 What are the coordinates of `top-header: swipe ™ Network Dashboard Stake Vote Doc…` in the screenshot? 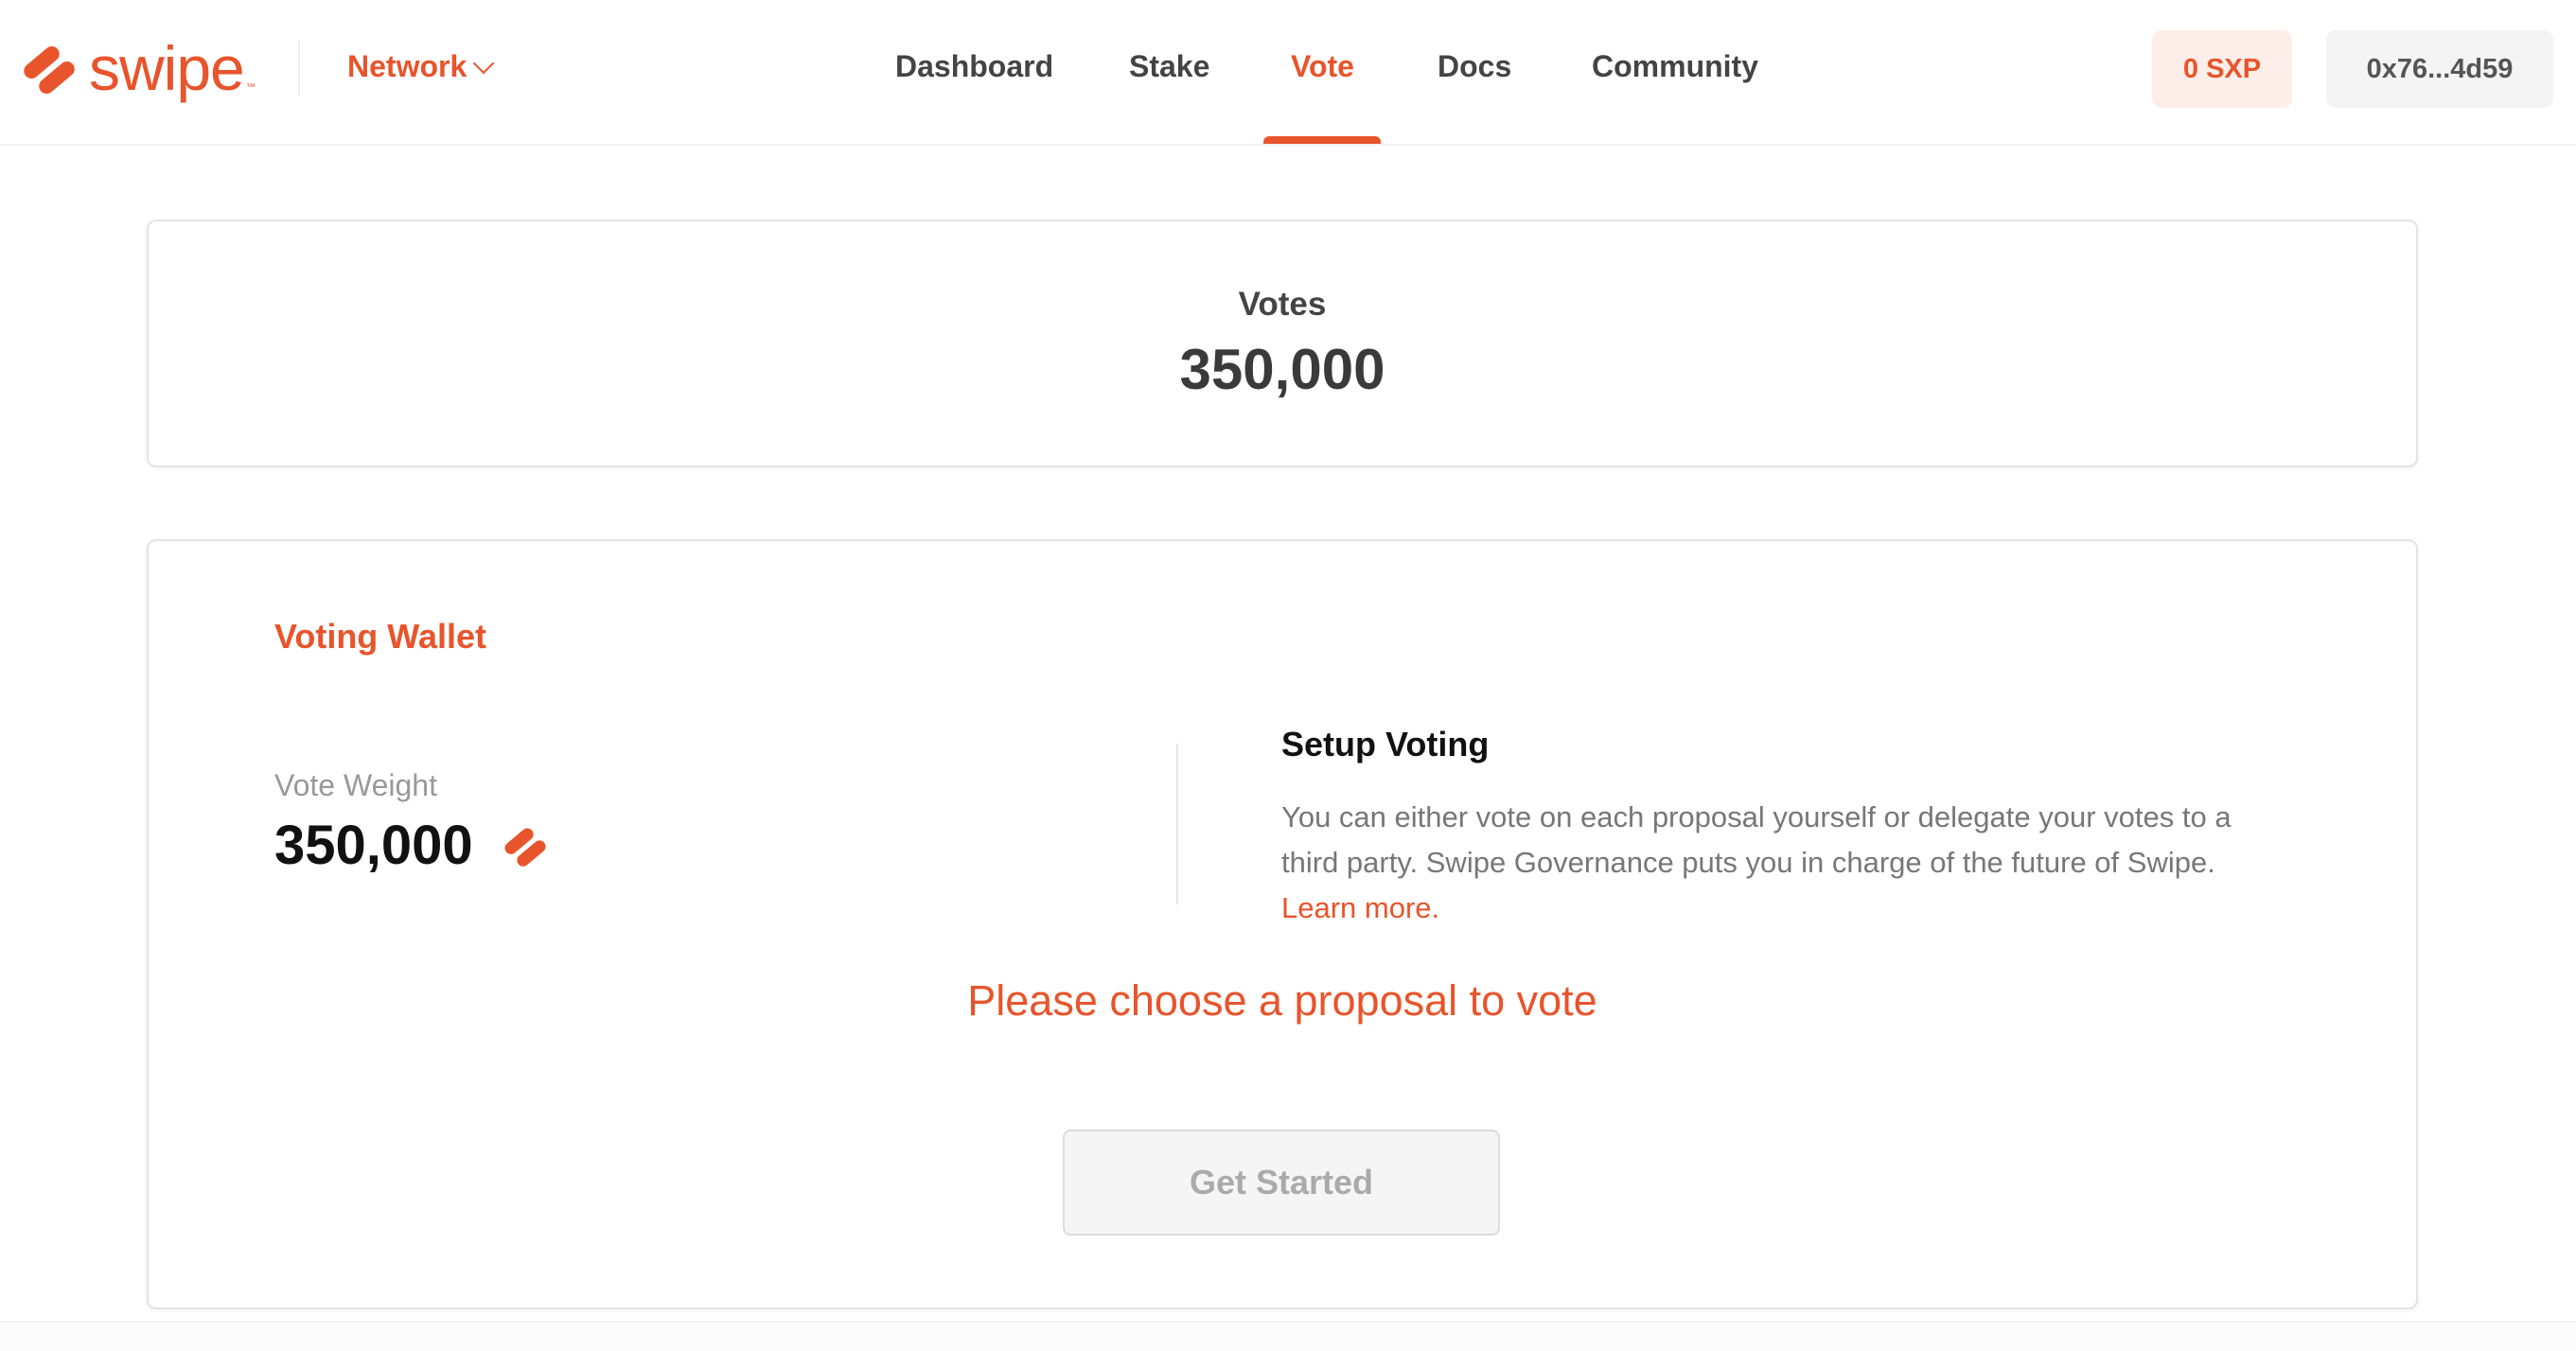 It's located at (1288, 73).